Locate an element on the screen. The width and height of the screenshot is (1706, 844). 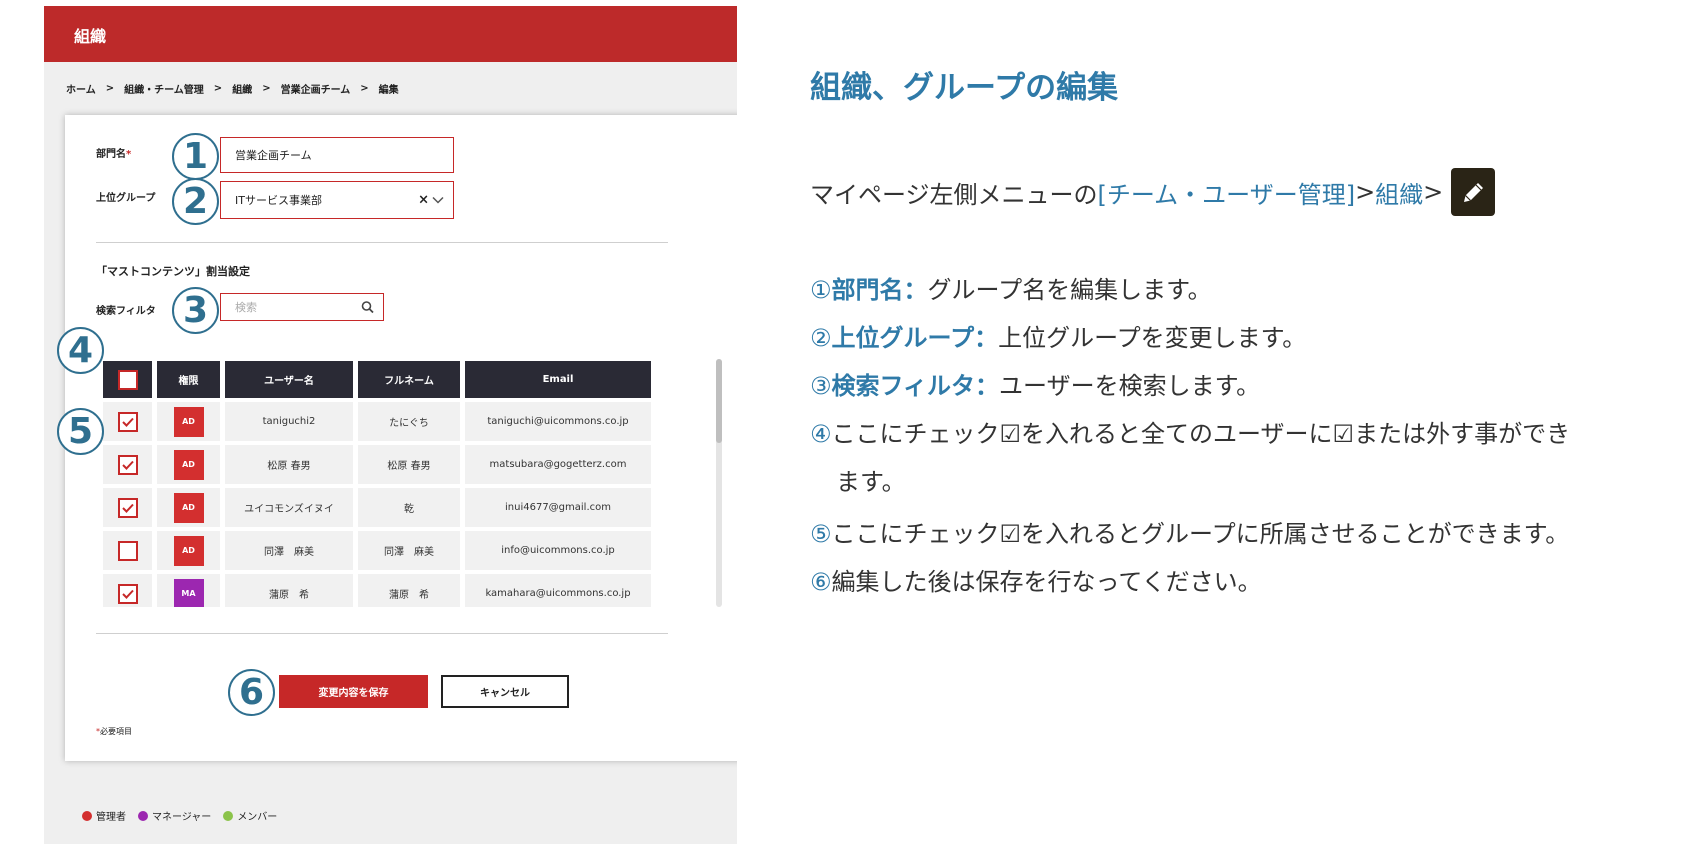
column-header-role: 権限 is located at coordinates (188, 379).